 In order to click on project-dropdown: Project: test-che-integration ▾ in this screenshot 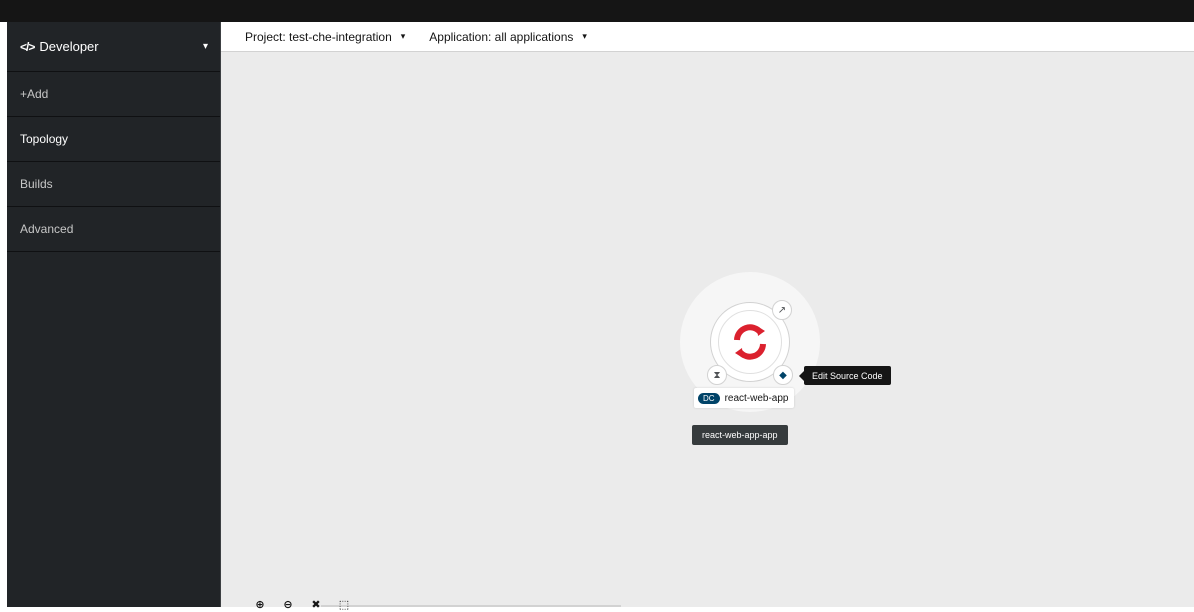, I will do `click(325, 37)`.